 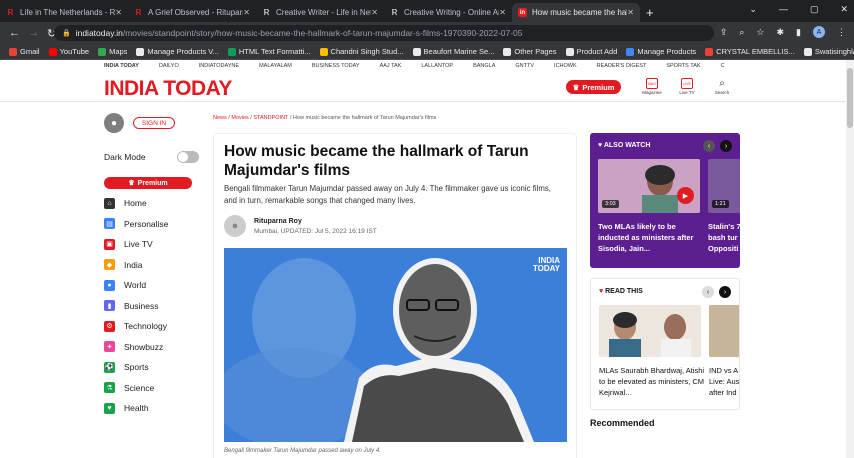 What do you see at coordinates (154, 123) in the screenshot?
I see `signin-button: SIGN IN` at bounding box center [154, 123].